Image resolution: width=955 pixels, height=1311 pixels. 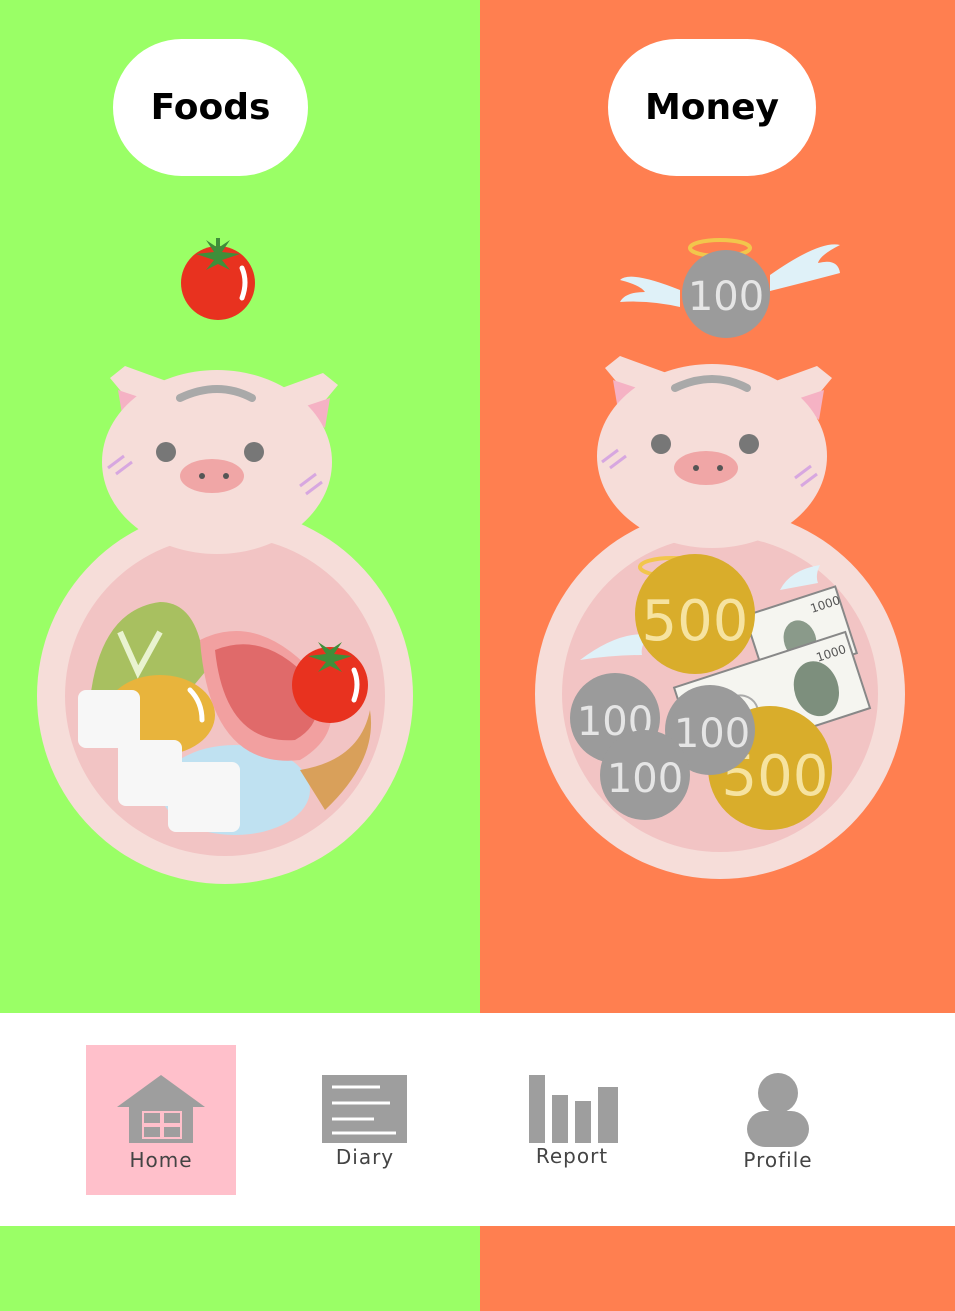 I want to click on nav-diary-label: Diary, so click(x=365, y=1157).